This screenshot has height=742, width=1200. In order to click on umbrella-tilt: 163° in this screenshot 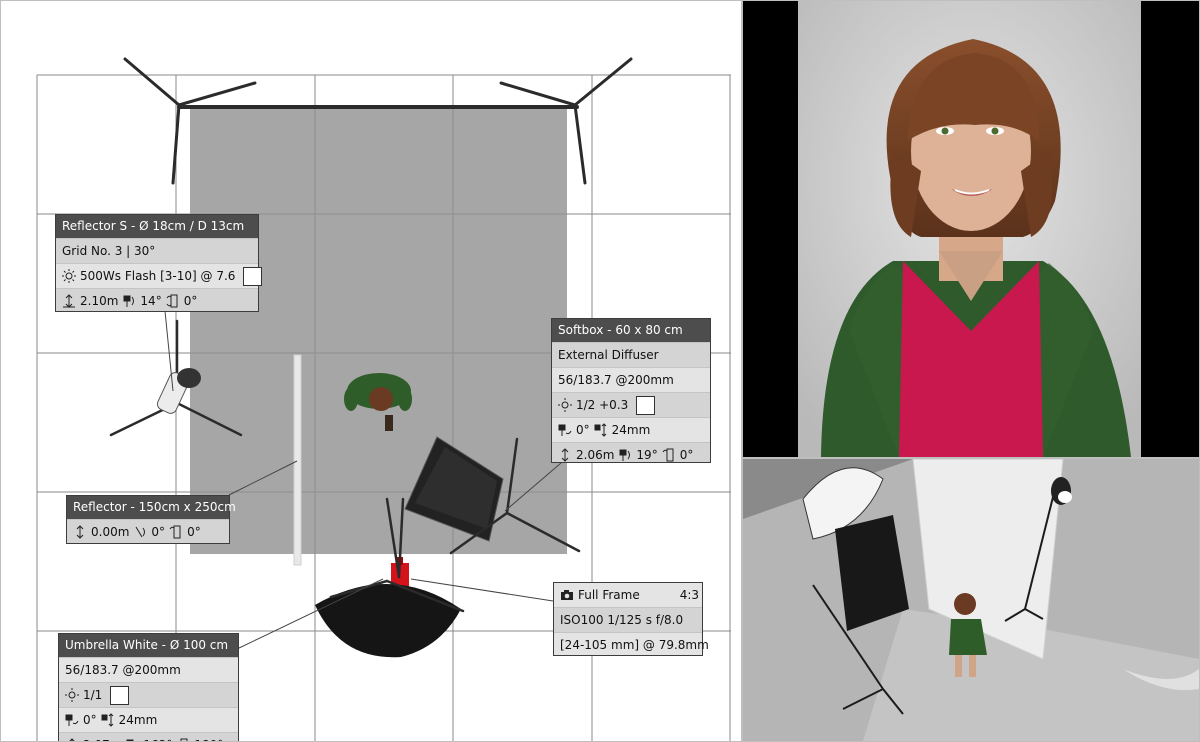, I will do `click(157, 737)`.